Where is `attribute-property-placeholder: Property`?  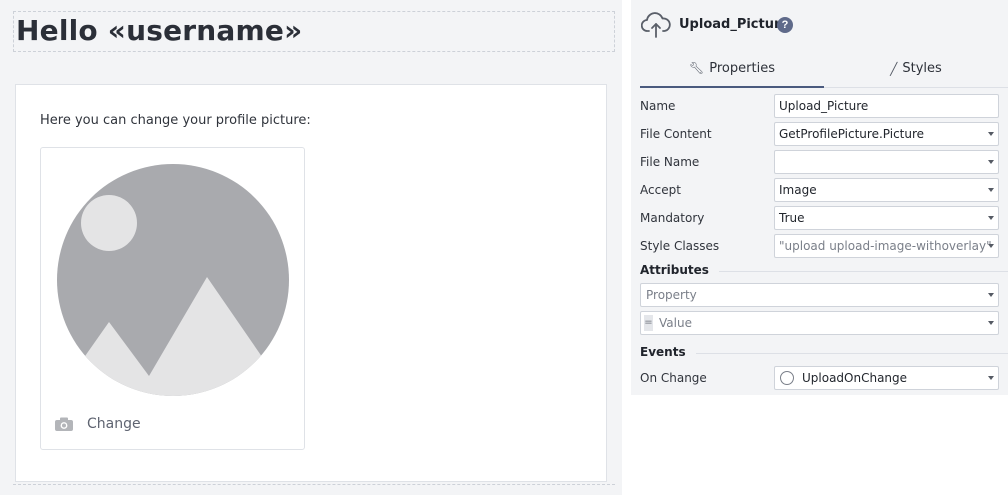
attribute-property-placeholder: Property is located at coordinates (671, 295).